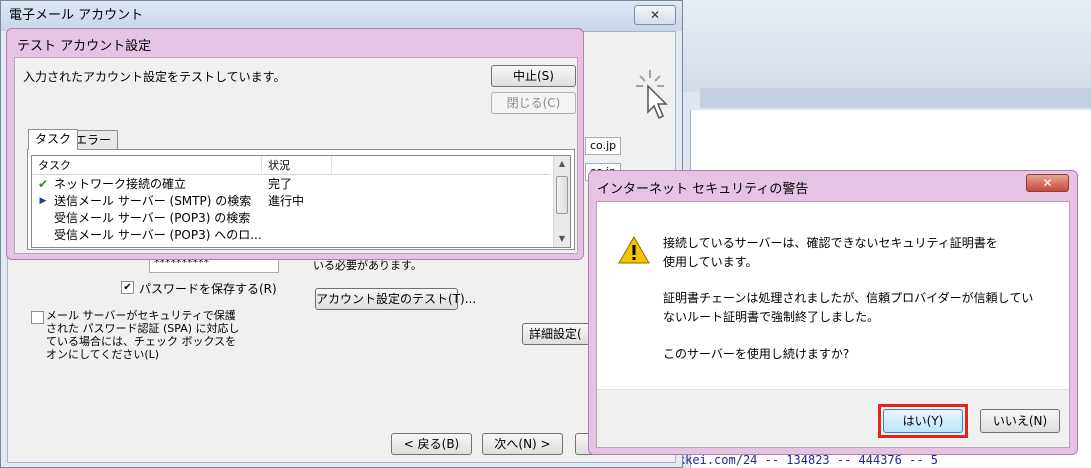  What do you see at coordinates (286, 201) in the screenshot?
I see `task-state: 進行中` at bounding box center [286, 201].